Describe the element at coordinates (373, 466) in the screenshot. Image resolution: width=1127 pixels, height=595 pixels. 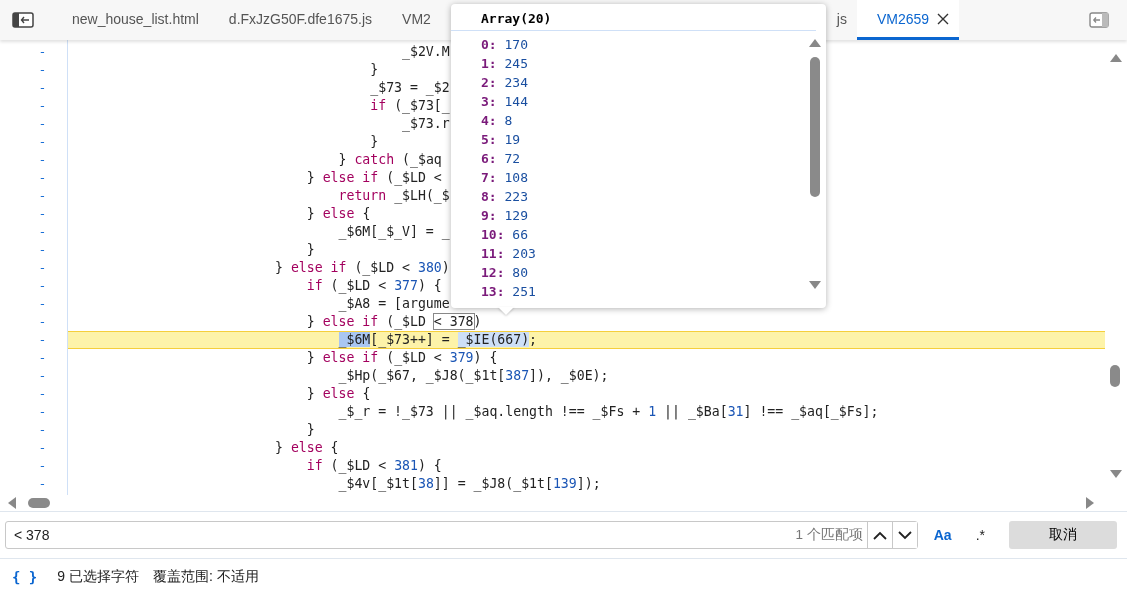
I see `code-line: if (_$LD < 381) {` at that location.